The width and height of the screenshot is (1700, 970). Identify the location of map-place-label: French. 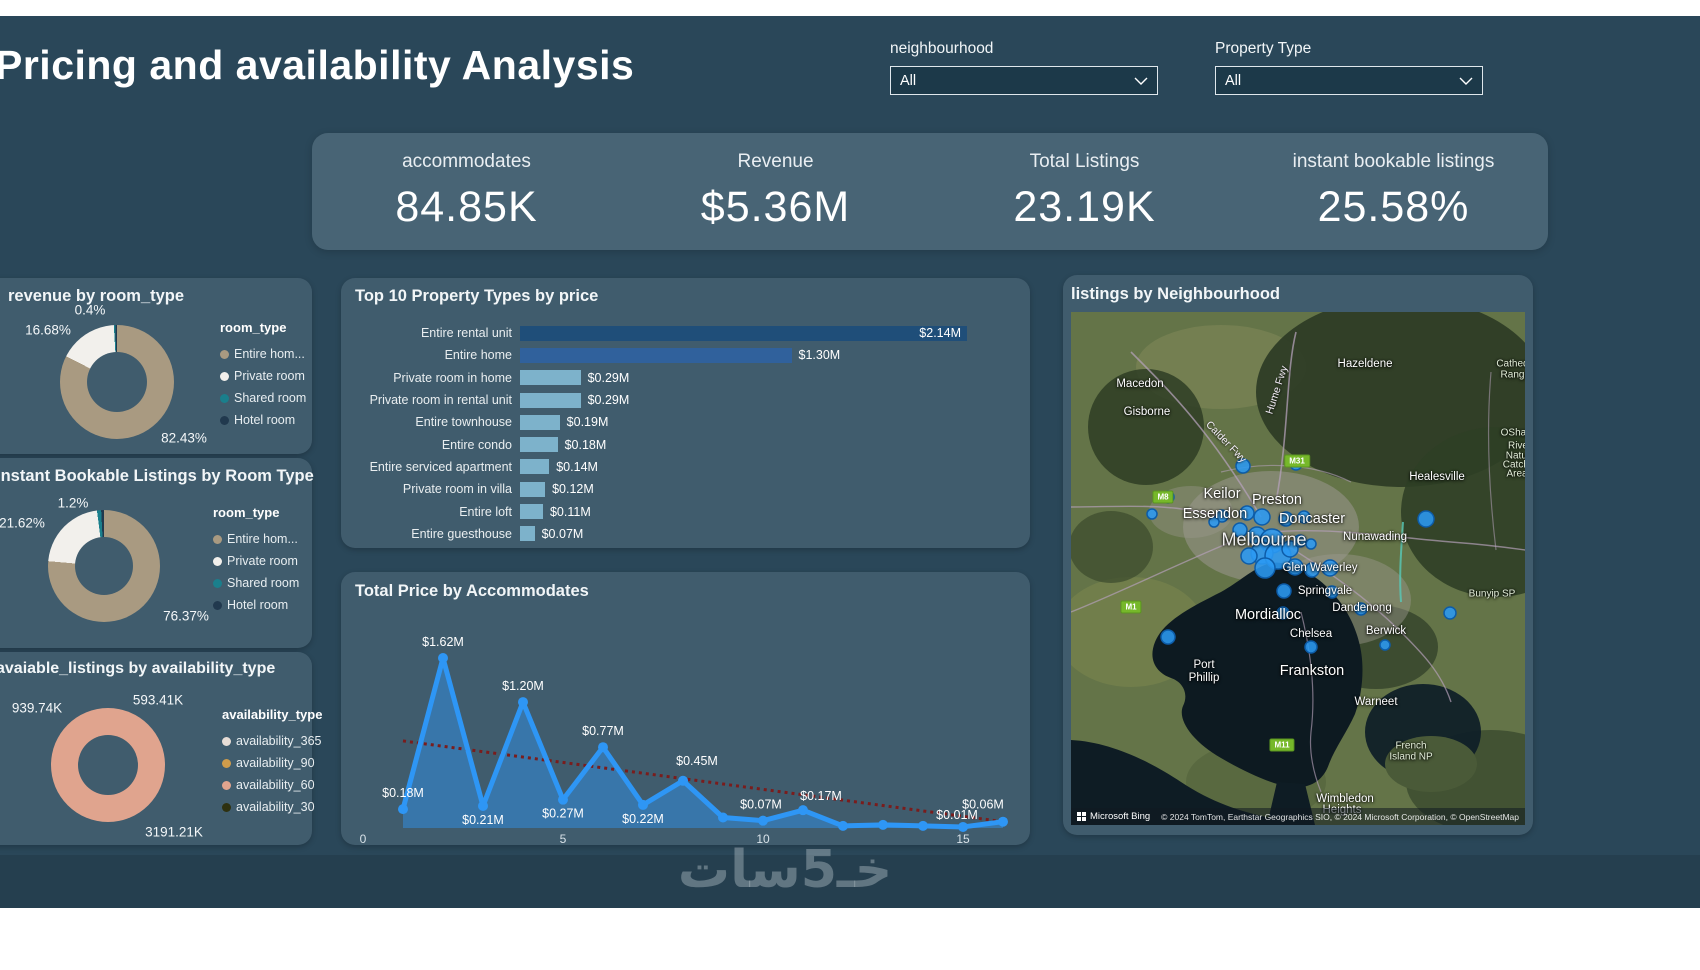
(1411, 746).